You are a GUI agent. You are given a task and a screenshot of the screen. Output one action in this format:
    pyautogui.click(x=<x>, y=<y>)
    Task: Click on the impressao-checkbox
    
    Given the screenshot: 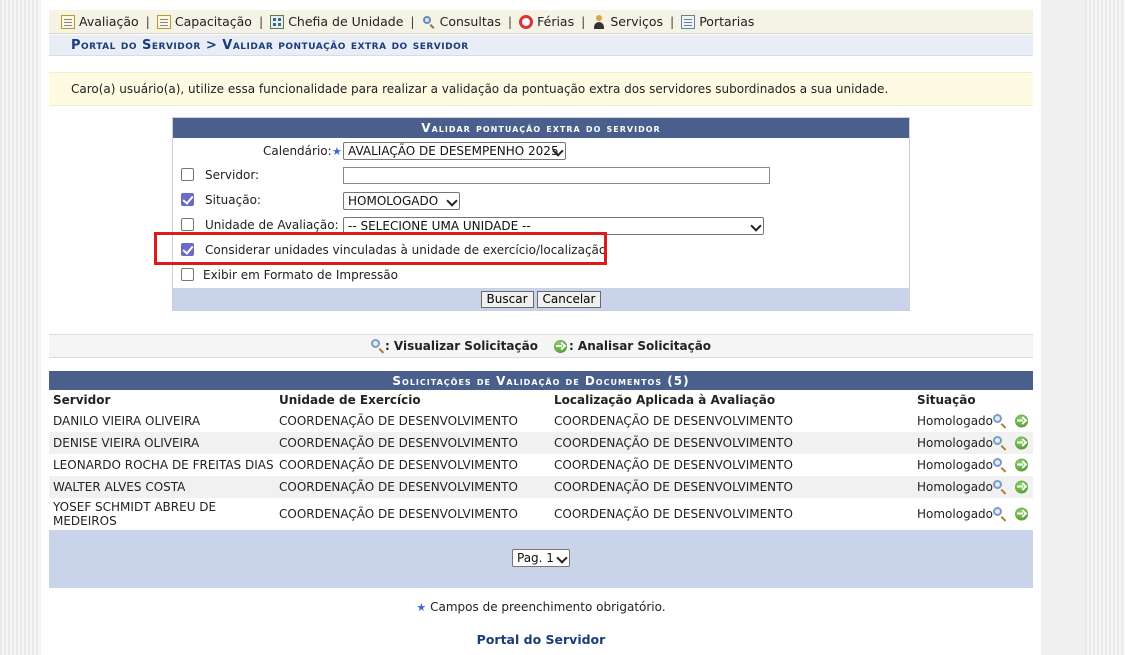 What is the action you would take?
    pyautogui.click(x=187, y=274)
    